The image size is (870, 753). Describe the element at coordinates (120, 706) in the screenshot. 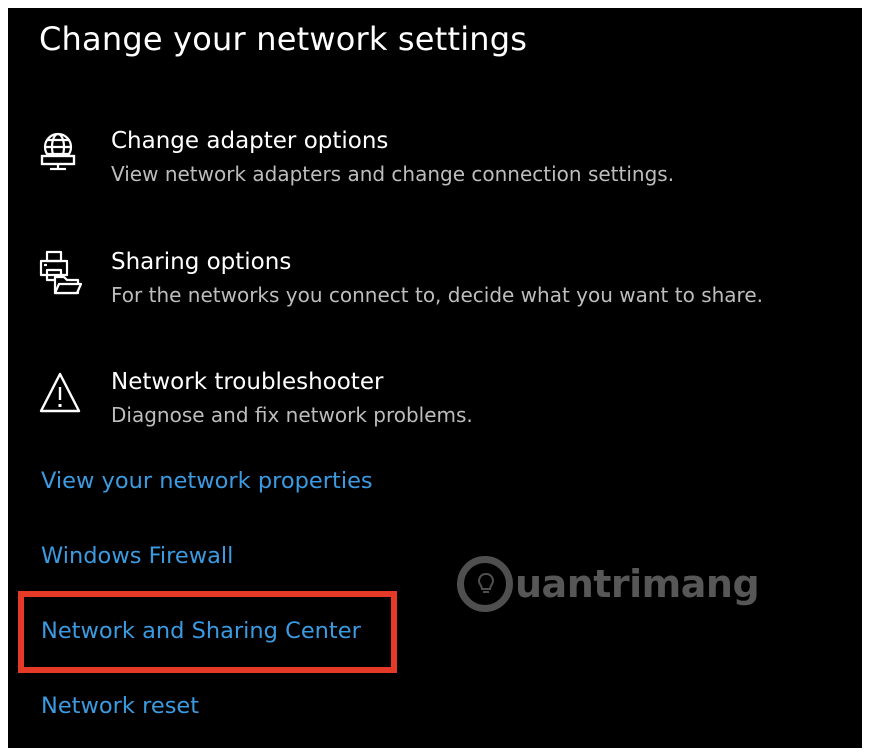

I see `network-reset-link: Network reset` at that location.